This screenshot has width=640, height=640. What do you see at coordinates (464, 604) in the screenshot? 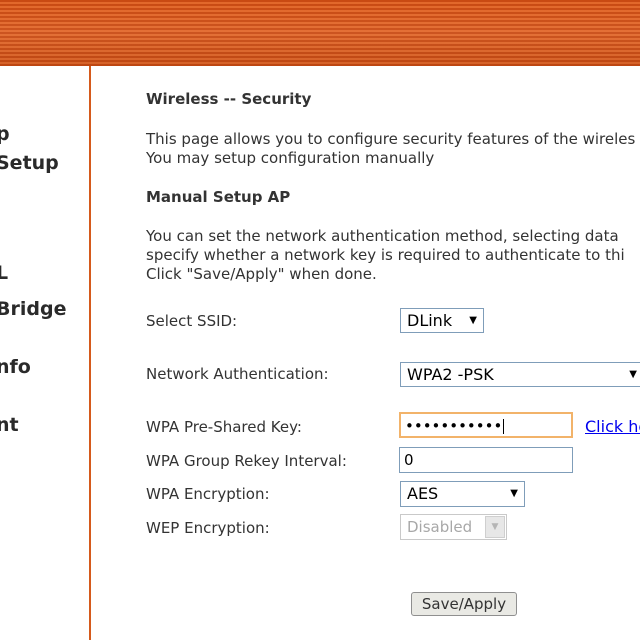
I see `save-apply-button: Save/Apply` at bounding box center [464, 604].